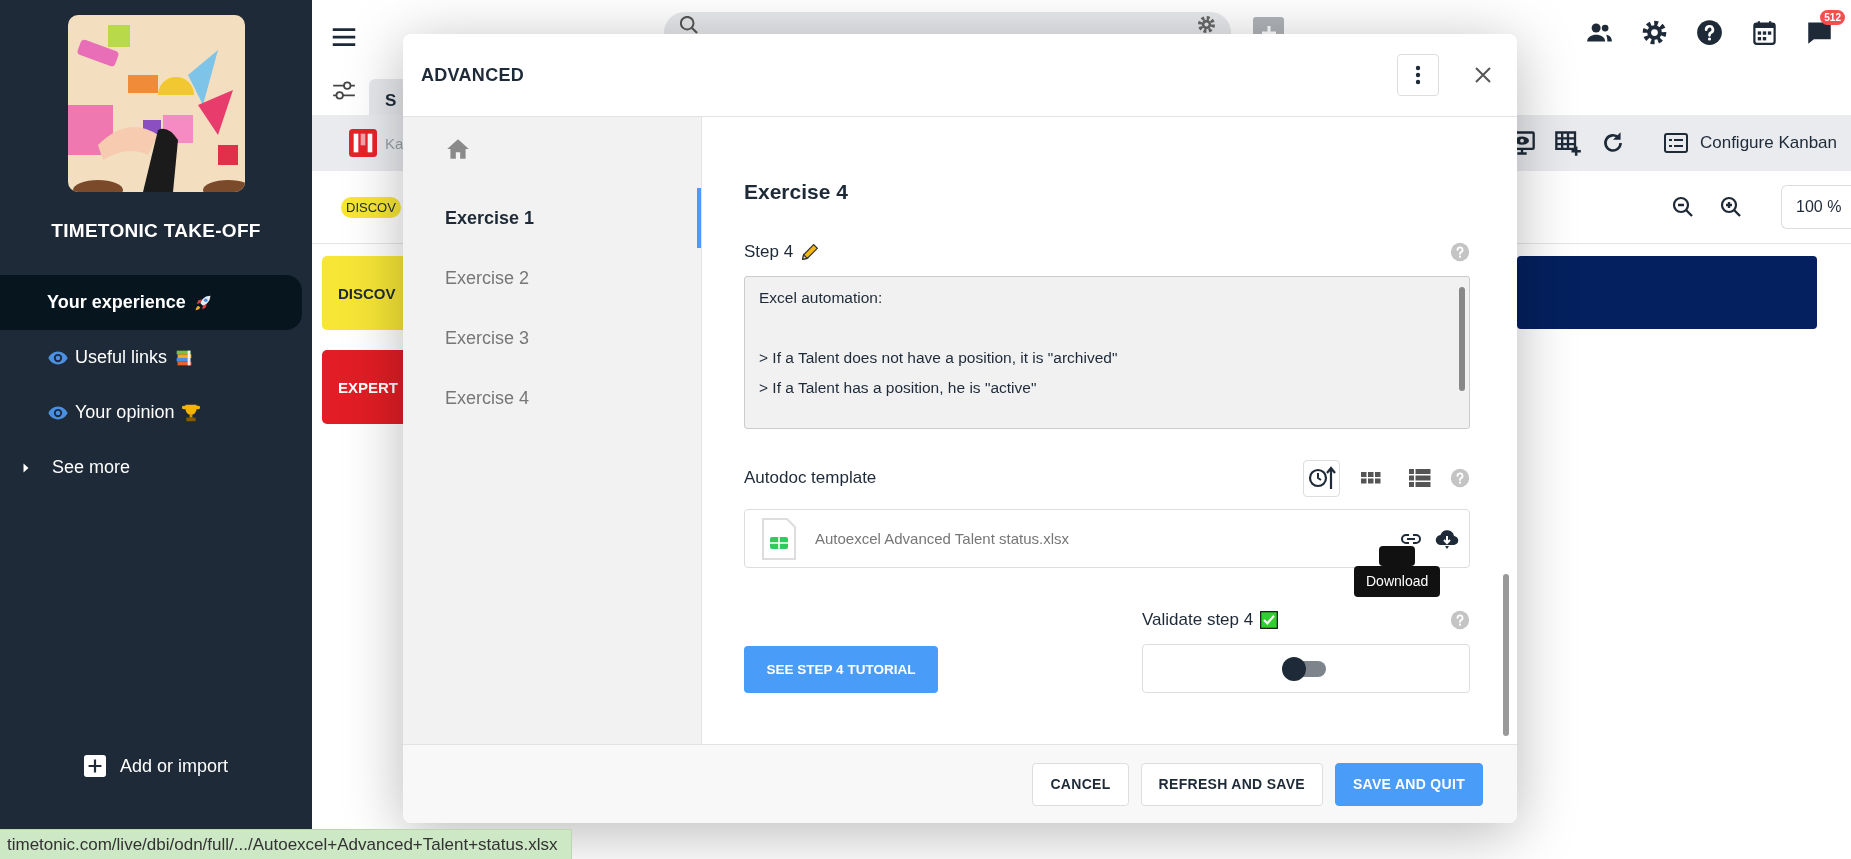 This screenshot has width=1851, height=859. Describe the element at coordinates (363, 143) in the screenshot. I see `kanban-logo-icon` at that location.